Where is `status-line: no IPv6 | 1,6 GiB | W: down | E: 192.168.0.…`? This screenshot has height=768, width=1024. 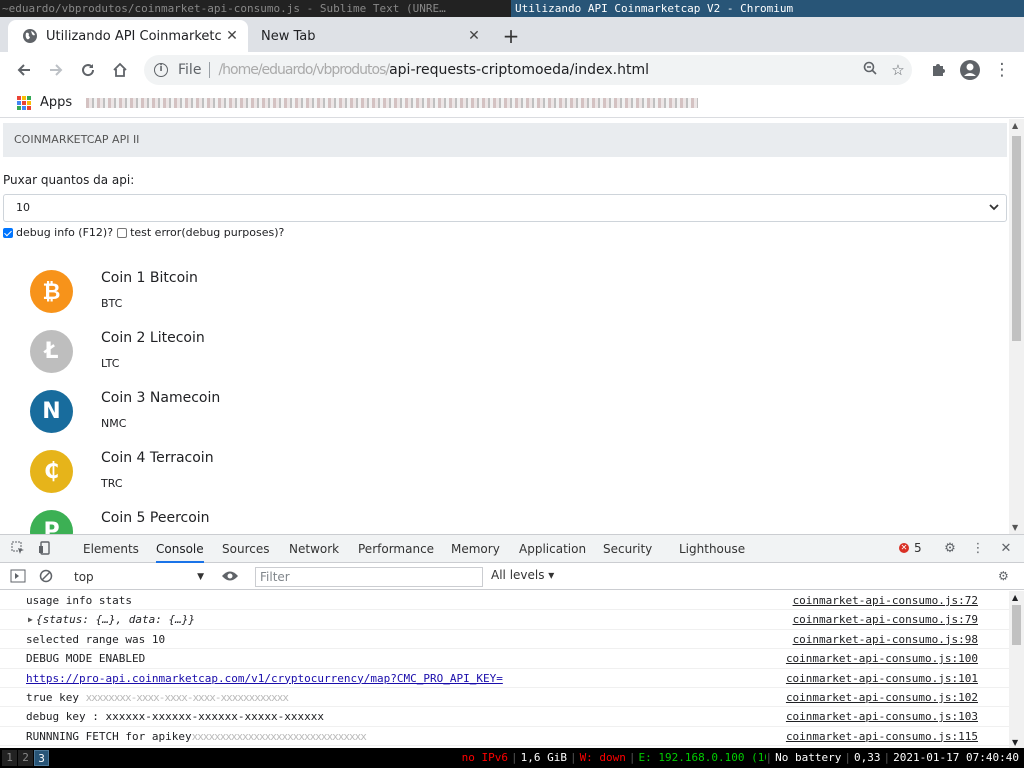
status-line: no IPv6 | 1,6 GiB | W: down | E: 192.168.0.… is located at coordinates (740, 758).